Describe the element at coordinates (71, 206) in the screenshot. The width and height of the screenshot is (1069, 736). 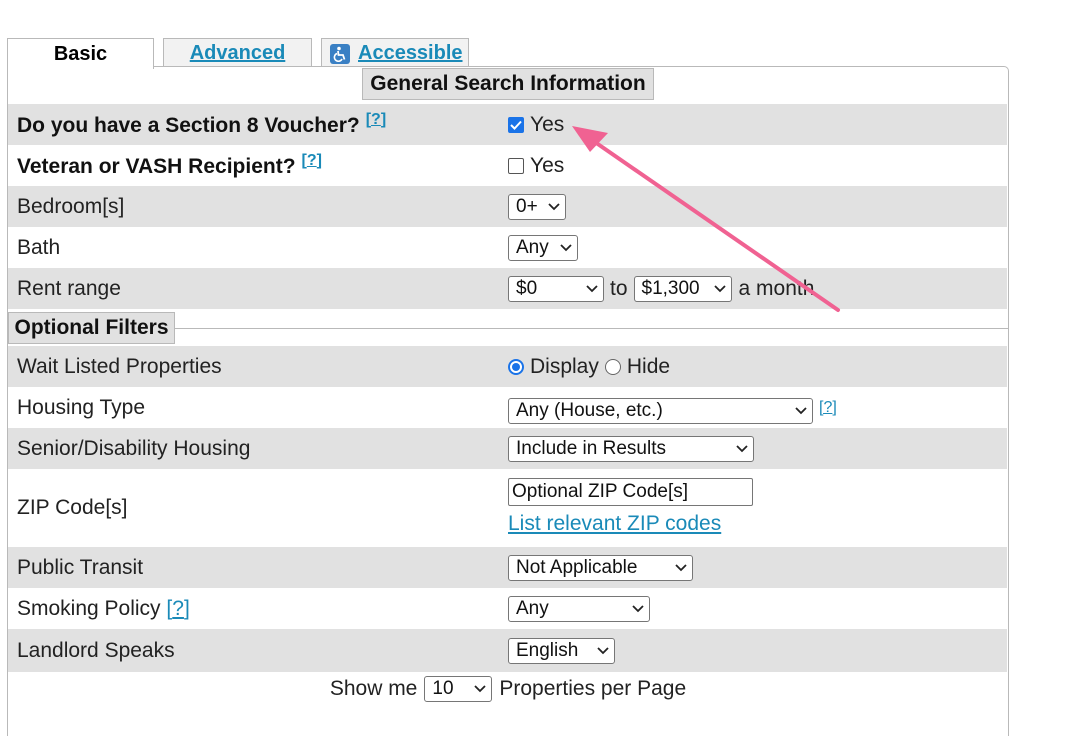
I see `bedrooms-label: Bedroom[s]` at that location.